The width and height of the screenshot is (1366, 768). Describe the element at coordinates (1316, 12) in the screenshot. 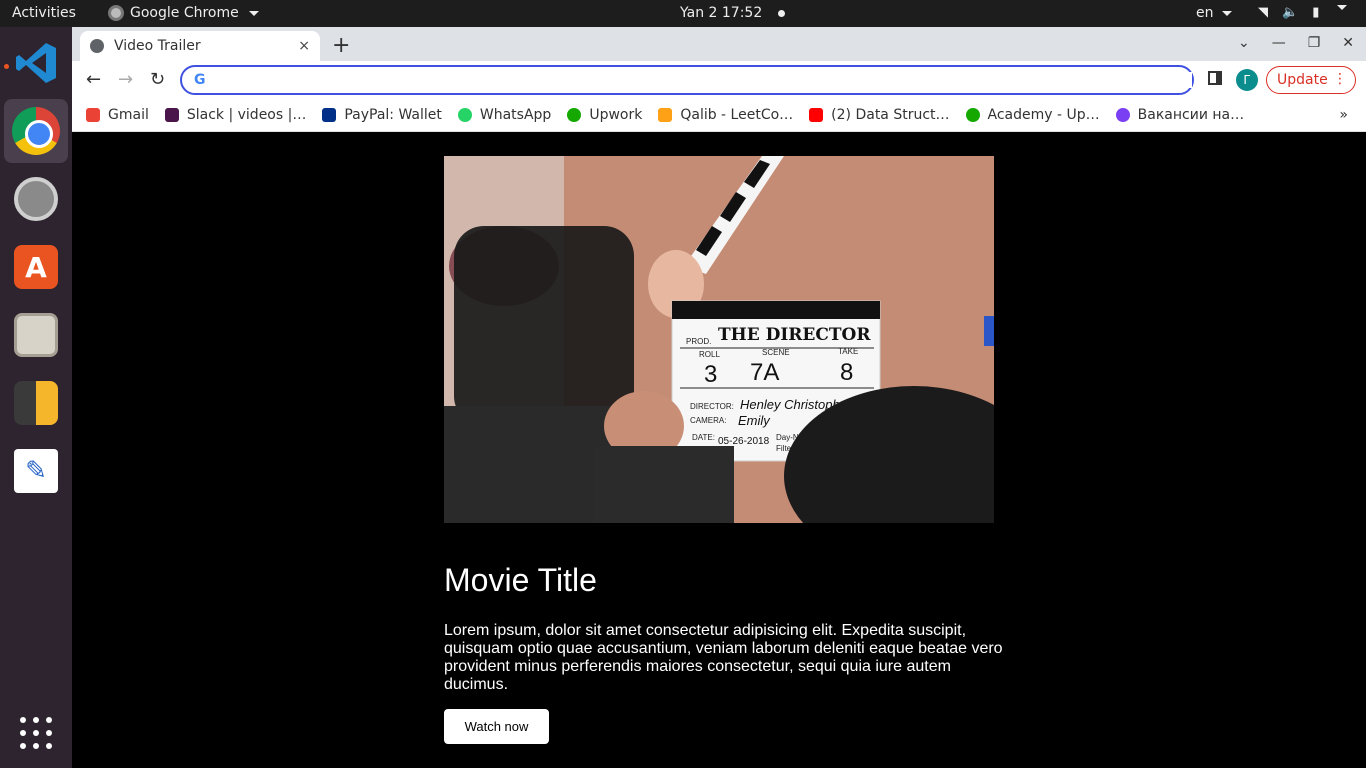

I see `battery-icon: ▮` at that location.